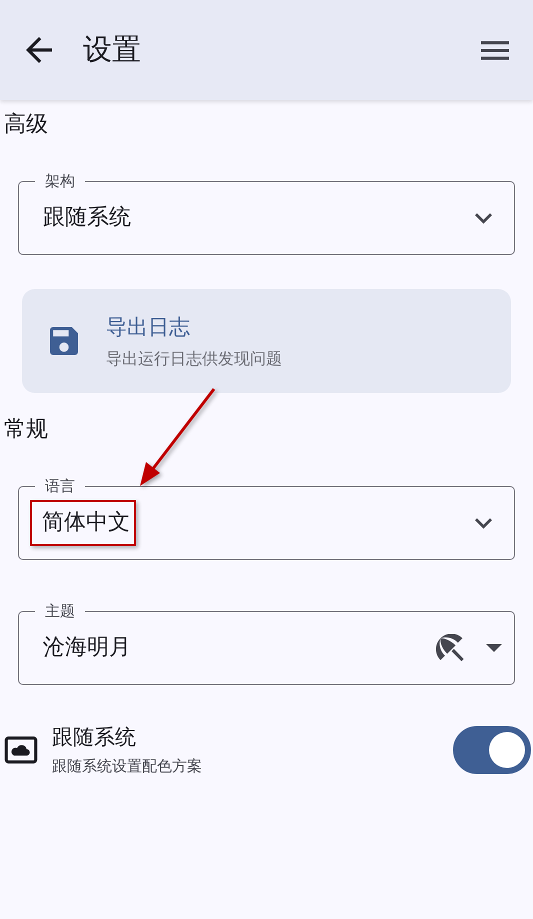  I want to click on field-label: 主题, so click(60, 611).